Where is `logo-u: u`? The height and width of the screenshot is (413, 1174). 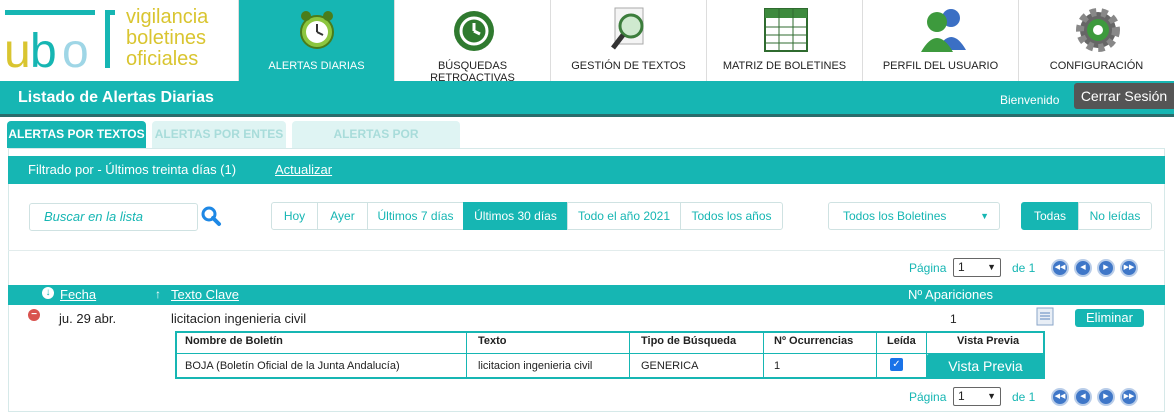
logo-u: u is located at coordinates (17, 51).